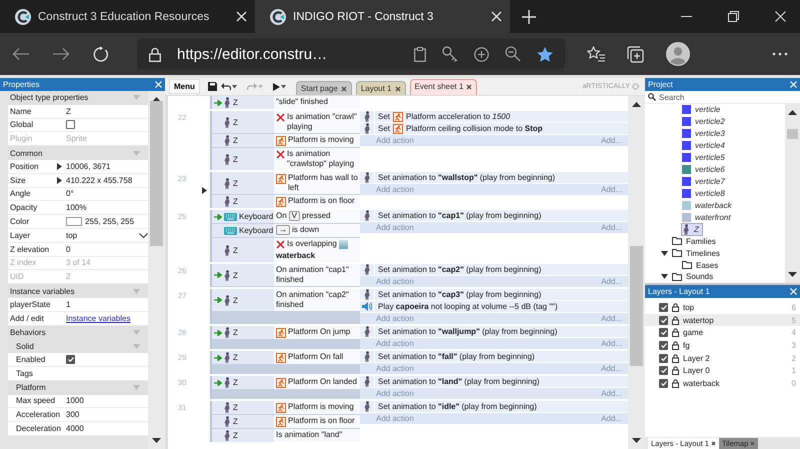  I want to click on forward-arrow-icon, so click(61, 54).